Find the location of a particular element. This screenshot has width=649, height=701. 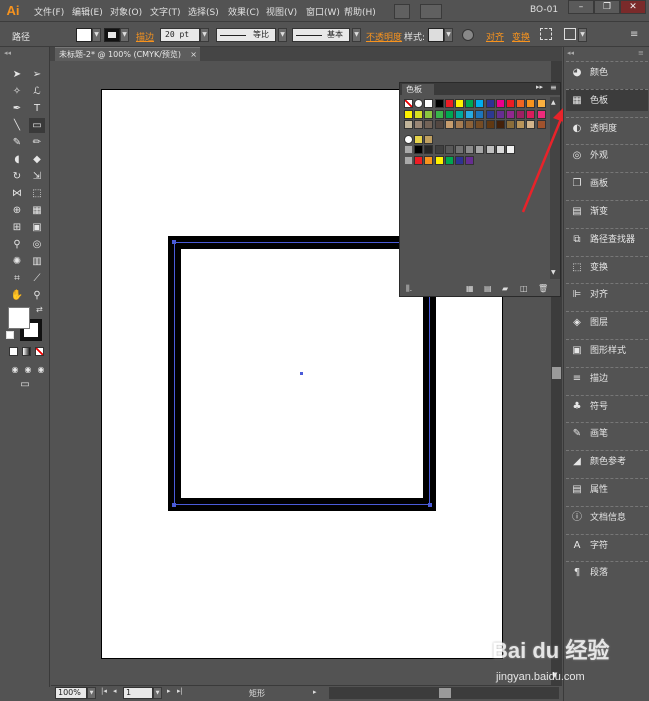

graphic-style-dropdown-icon: ▼ is located at coordinates (448, 35).